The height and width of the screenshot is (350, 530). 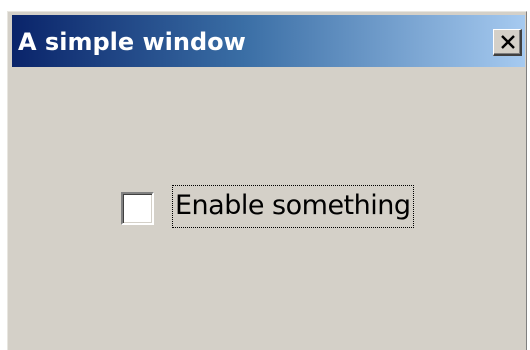 What do you see at coordinates (137, 208) in the screenshot?
I see `enable-something-checkbox` at bounding box center [137, 208].